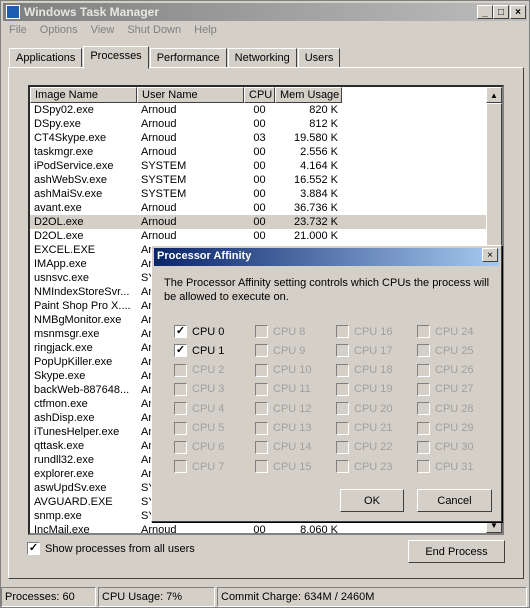  I want to click on cell-mem-usage: 21.000 K, so click(315, 236).